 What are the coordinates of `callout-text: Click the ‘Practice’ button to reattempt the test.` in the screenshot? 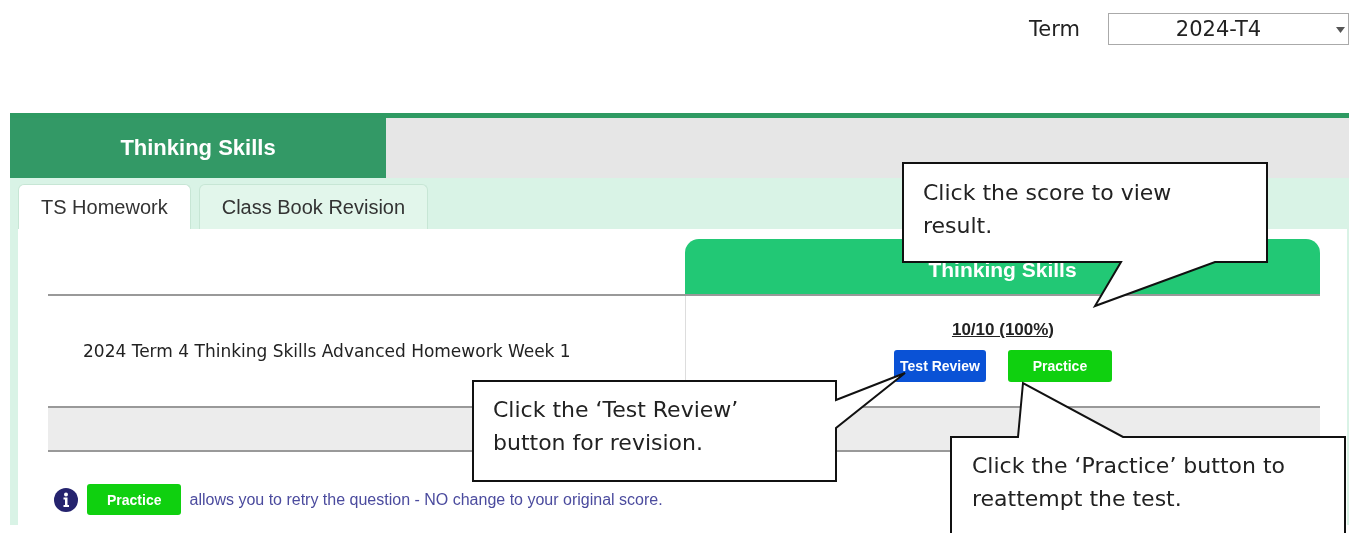 It's located at (1129, 482).